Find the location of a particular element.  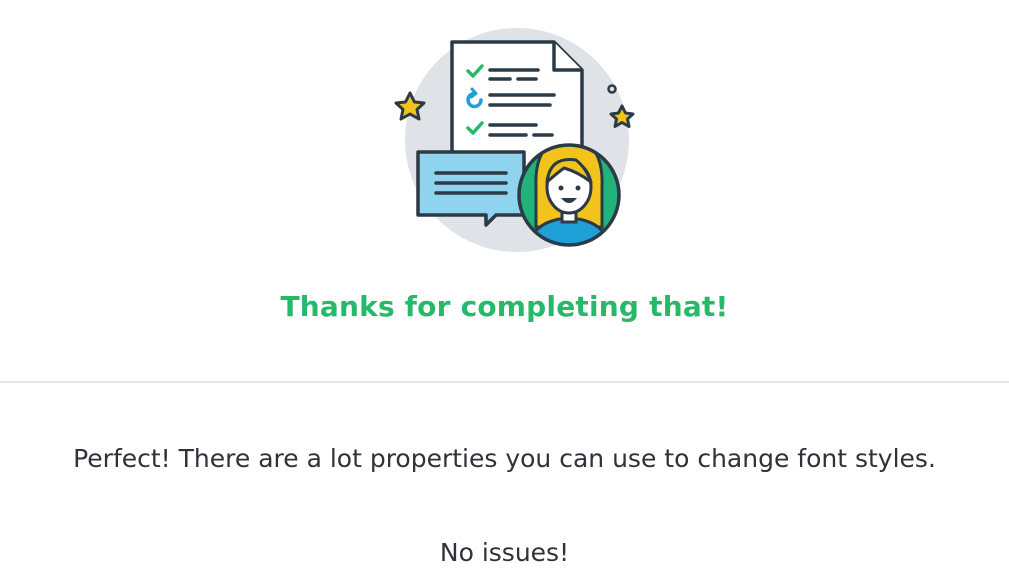

success-title: Thanks for completing that! is located at coordinates (504, 306).